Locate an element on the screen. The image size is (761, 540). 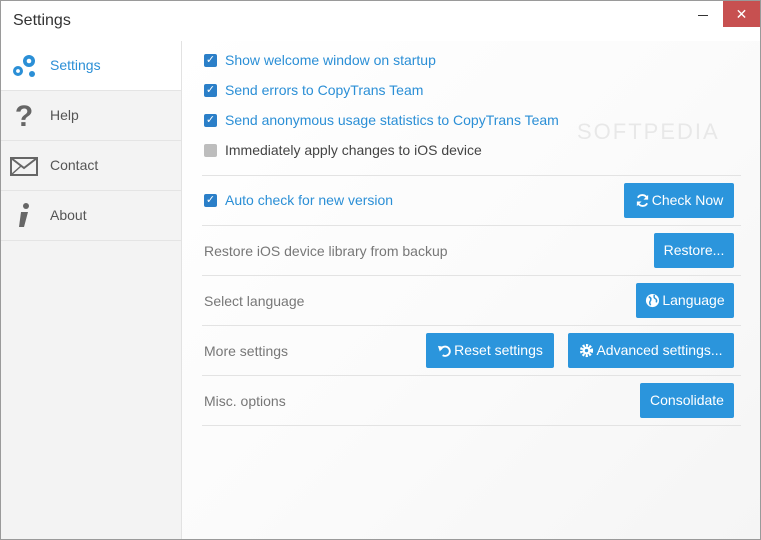
globe-icon is located at coordinates (653, 300).